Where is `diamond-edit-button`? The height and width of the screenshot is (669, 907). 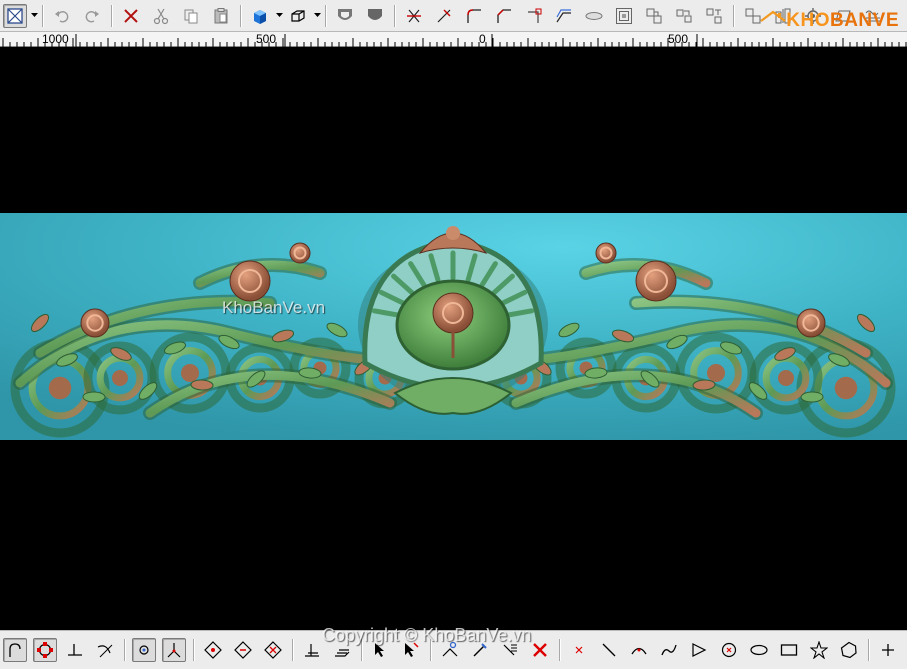
diamond-edit-button is located at coordinates (243, 650).